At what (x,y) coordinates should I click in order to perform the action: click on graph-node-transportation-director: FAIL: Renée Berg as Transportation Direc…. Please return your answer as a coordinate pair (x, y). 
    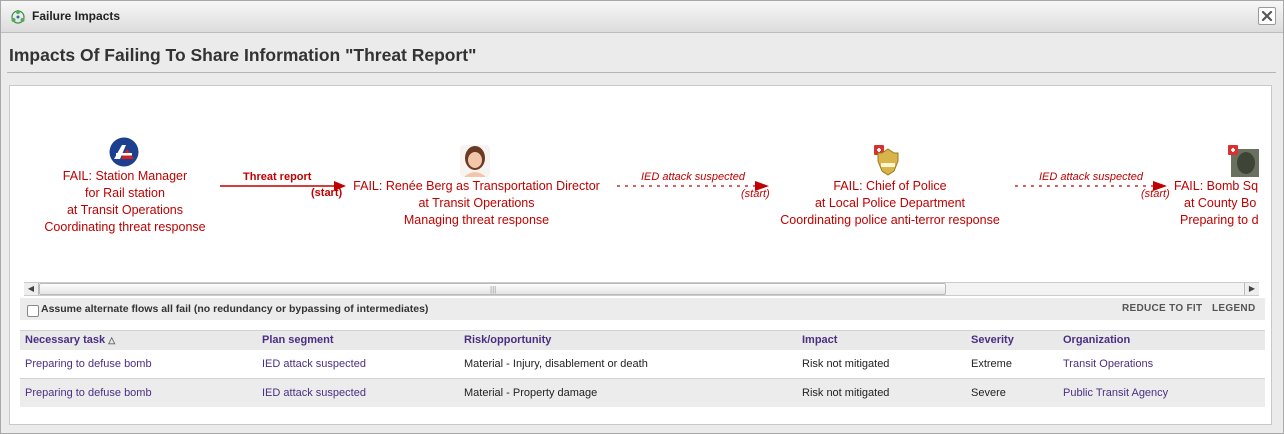
    Looking at the image, I should click on (476, 203).